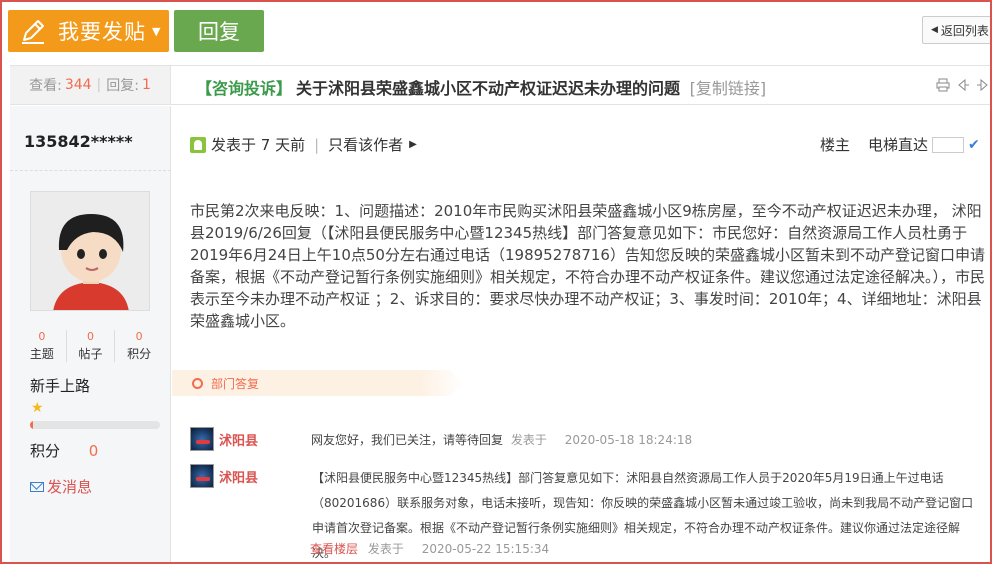 Image resolution: width=992 pixels, height=564 pixels. What do you see at coordinates (156, 31) in the screenshot?
I see `dropdown-caret-icon: ▼` at bounding box center [156, 31].